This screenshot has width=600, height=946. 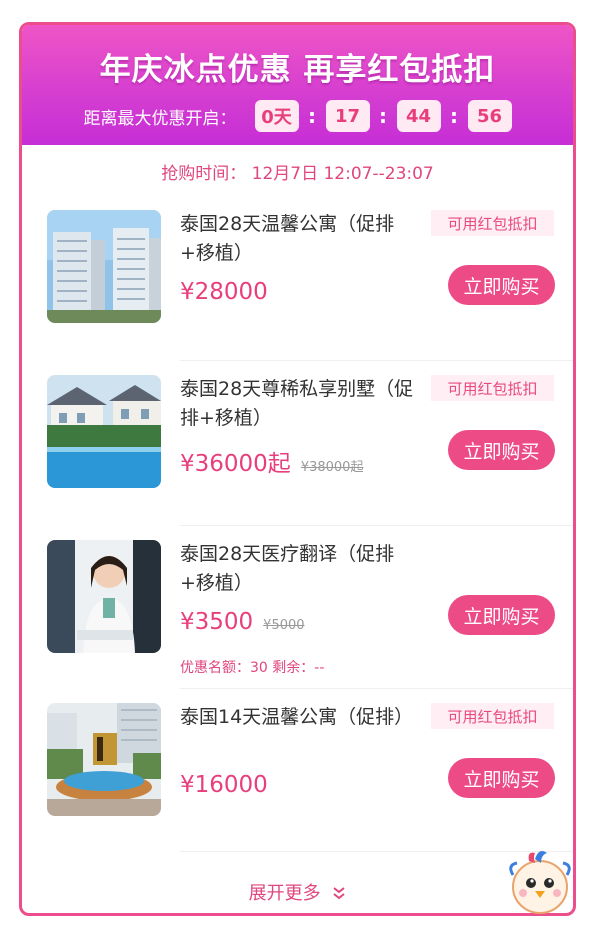 What do you see at coordinates (300, 404) in the screenshot?
I see `product-title: 泰国28天尊稀私享别墅（促排+移植）` at bounding box center [300, 404].